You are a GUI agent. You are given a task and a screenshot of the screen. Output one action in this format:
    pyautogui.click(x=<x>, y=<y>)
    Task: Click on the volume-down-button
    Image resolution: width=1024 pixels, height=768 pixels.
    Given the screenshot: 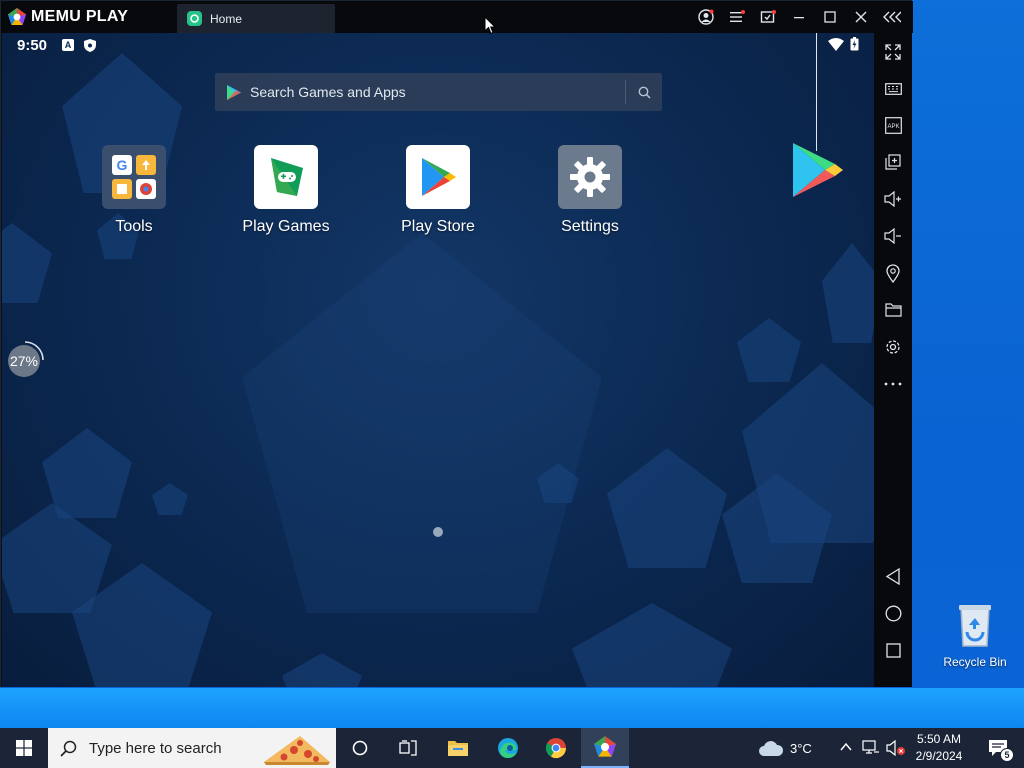 What is the action you would take?
    pyautogui.click(x=893, y=236)
    